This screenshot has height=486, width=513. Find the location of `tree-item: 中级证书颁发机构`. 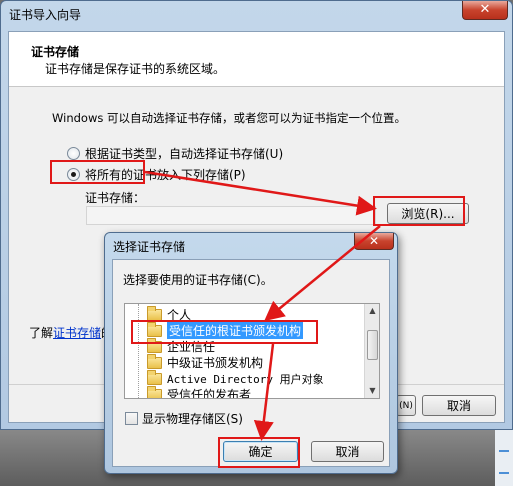

tree-item: 中级证书颁发机构 is located at coordinates (205, 361).